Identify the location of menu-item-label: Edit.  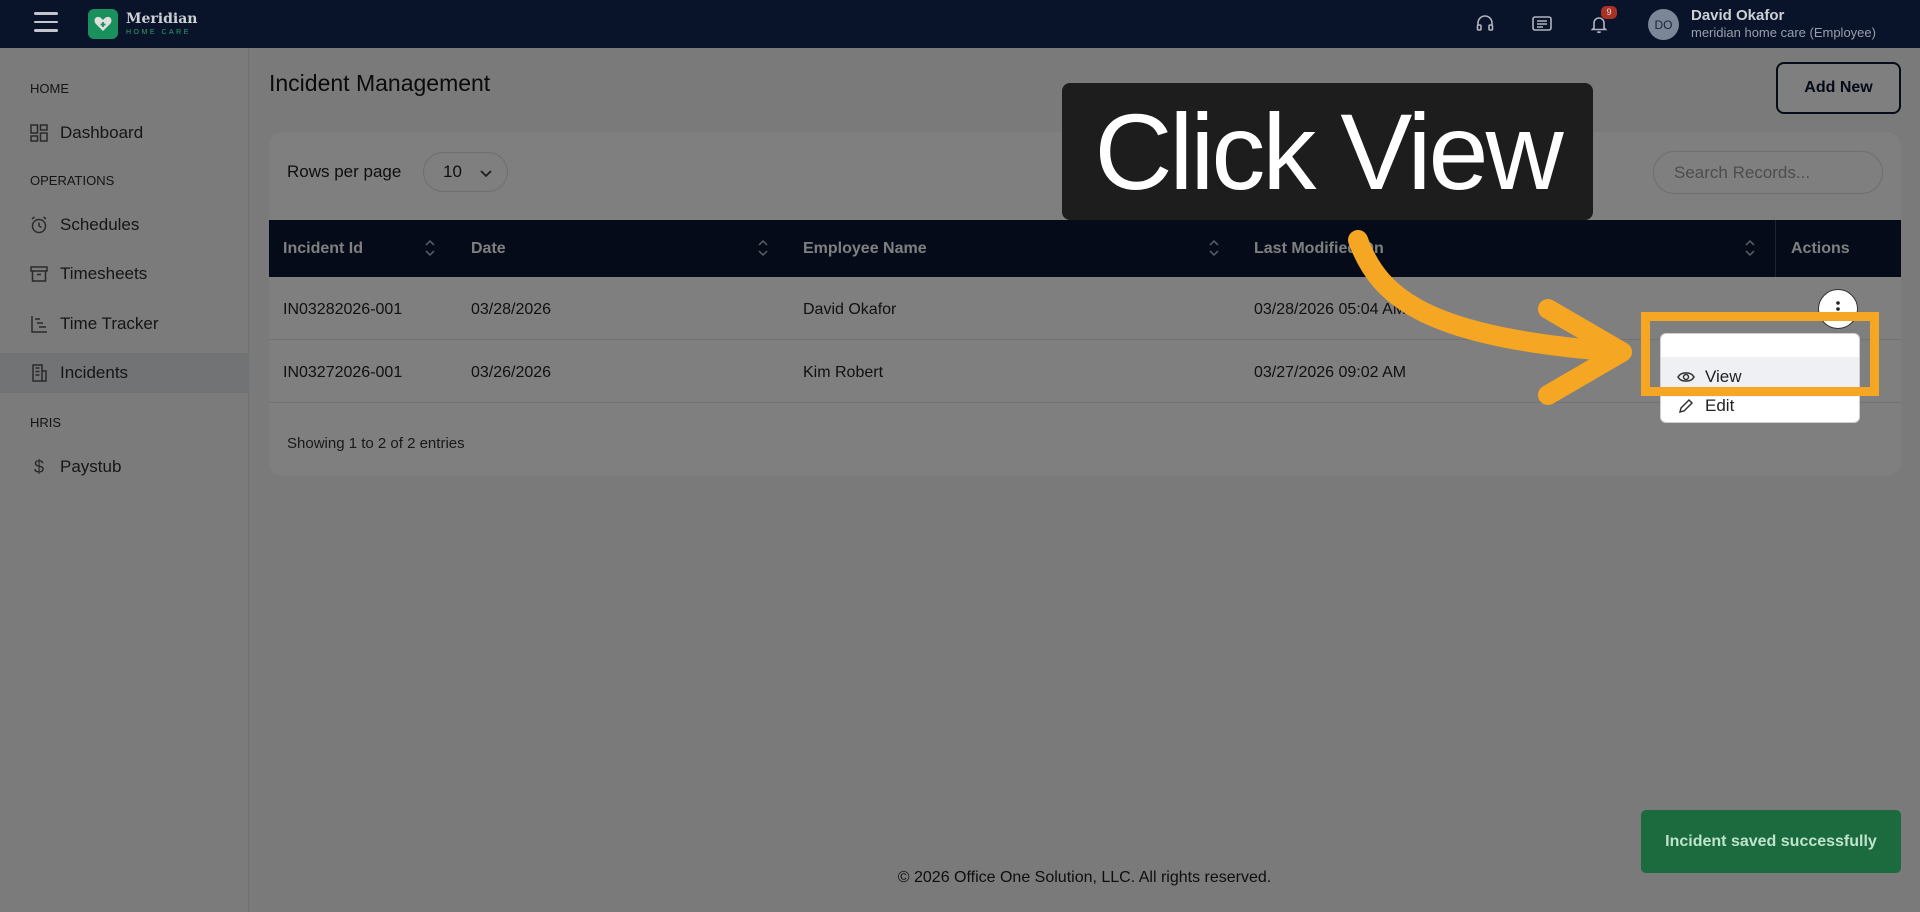
(1720, 405).